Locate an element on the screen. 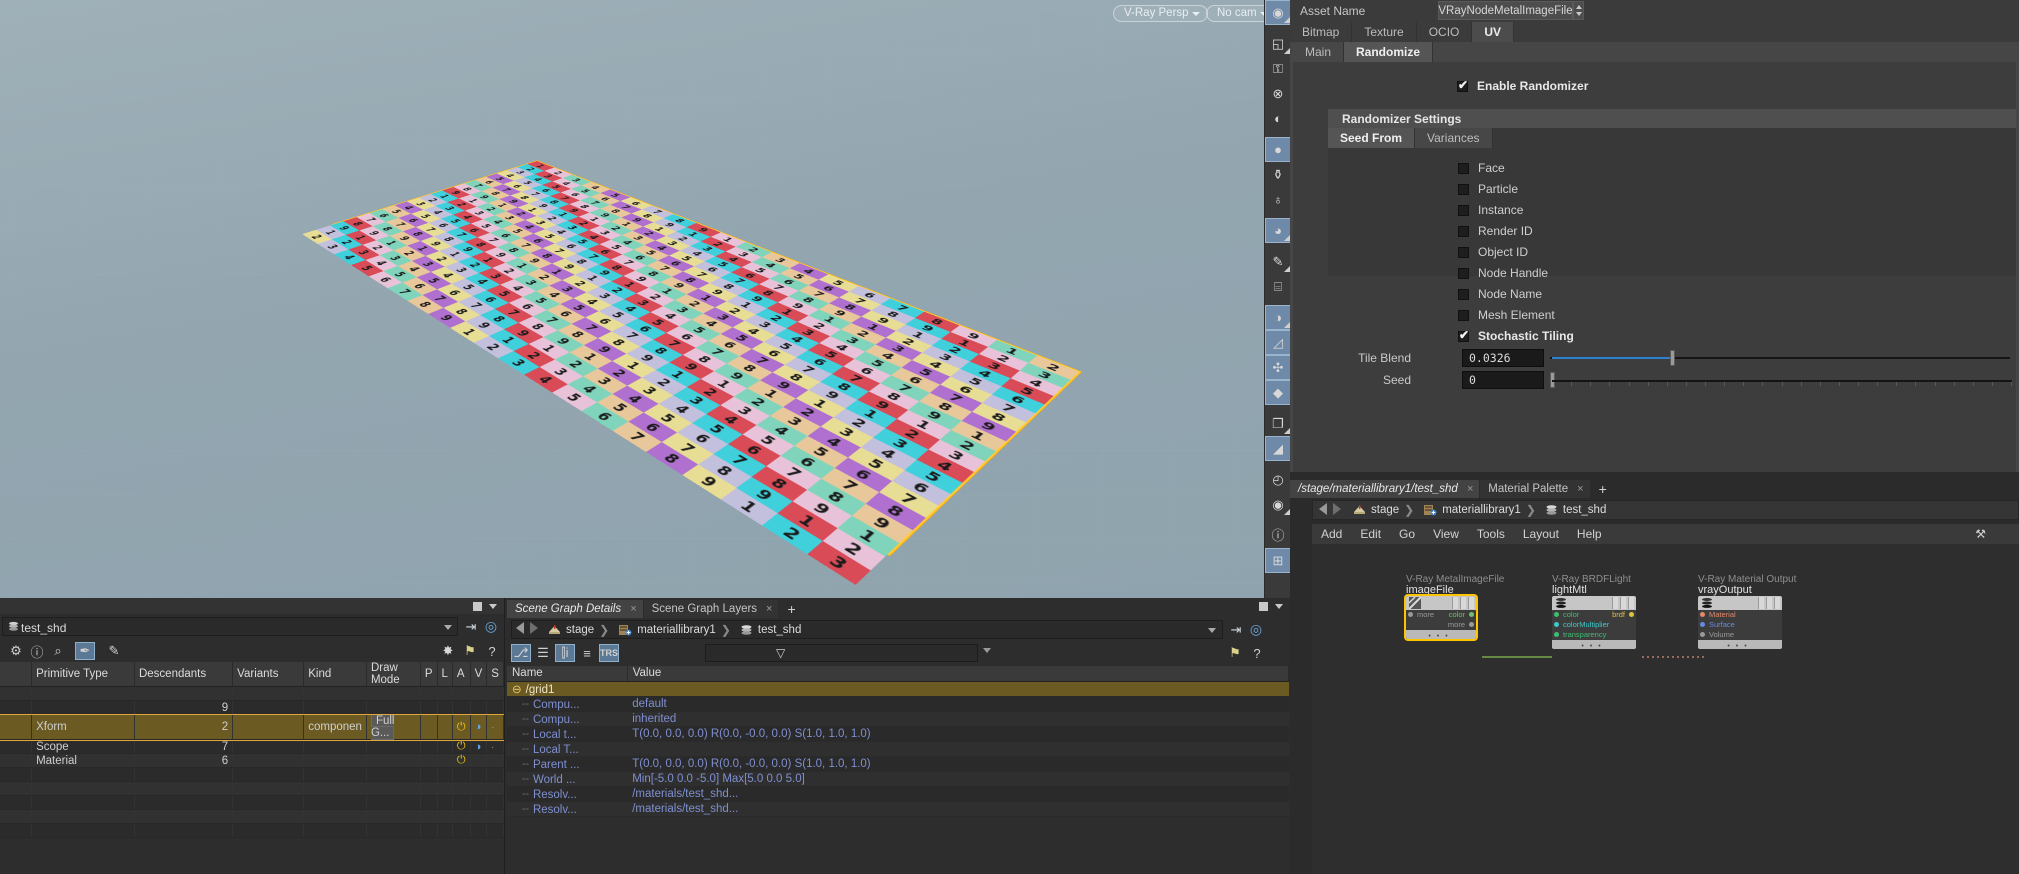 The width and height of the screenshot is (2019, 874). split-view-icon: ⌸ is located at coordinates (1278, 286).